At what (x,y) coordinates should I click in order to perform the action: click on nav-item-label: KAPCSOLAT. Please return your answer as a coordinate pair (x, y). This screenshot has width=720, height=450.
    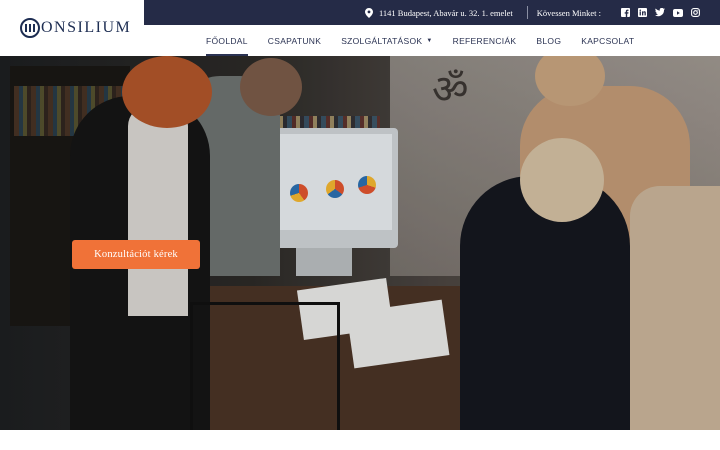
    Looking at the image, I should click on (608, 40).